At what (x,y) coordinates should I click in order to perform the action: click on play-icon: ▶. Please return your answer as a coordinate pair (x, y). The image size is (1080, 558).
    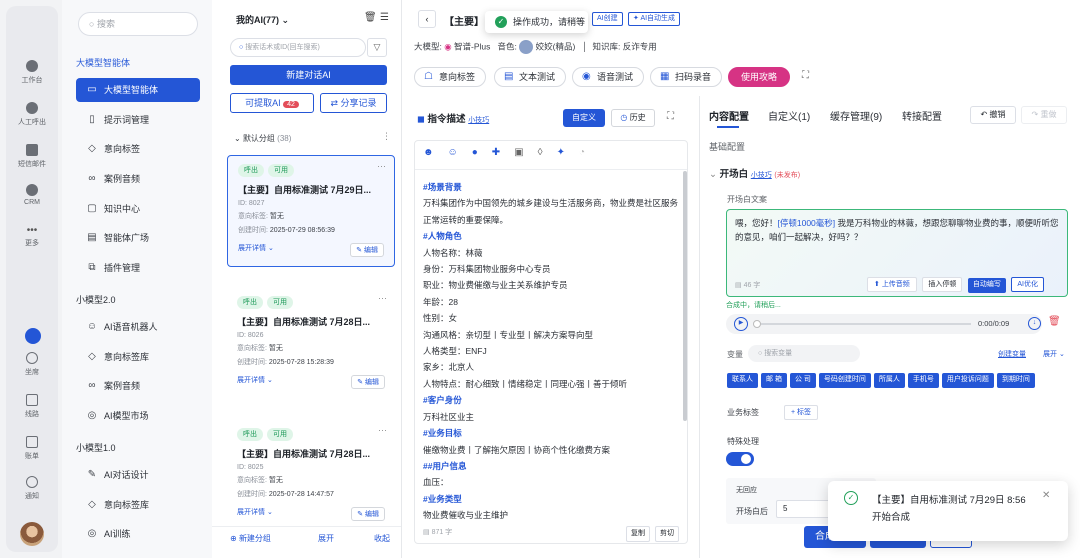
    Looking at the image, I should click on (741, 324).